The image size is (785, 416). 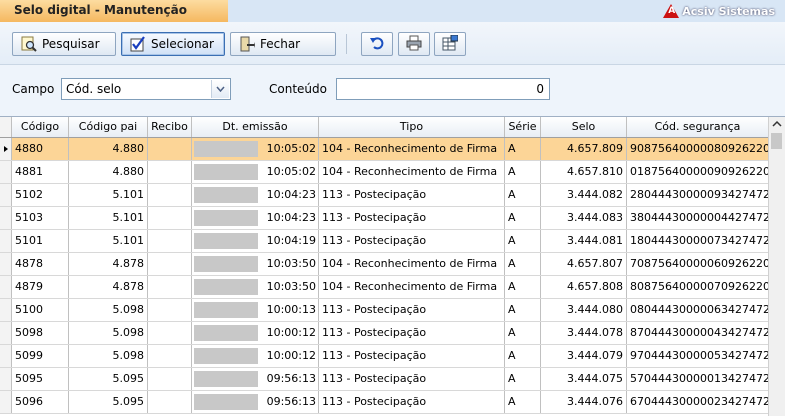 I want to click on cell-codigo: 5103, so click(x=40, y=218).